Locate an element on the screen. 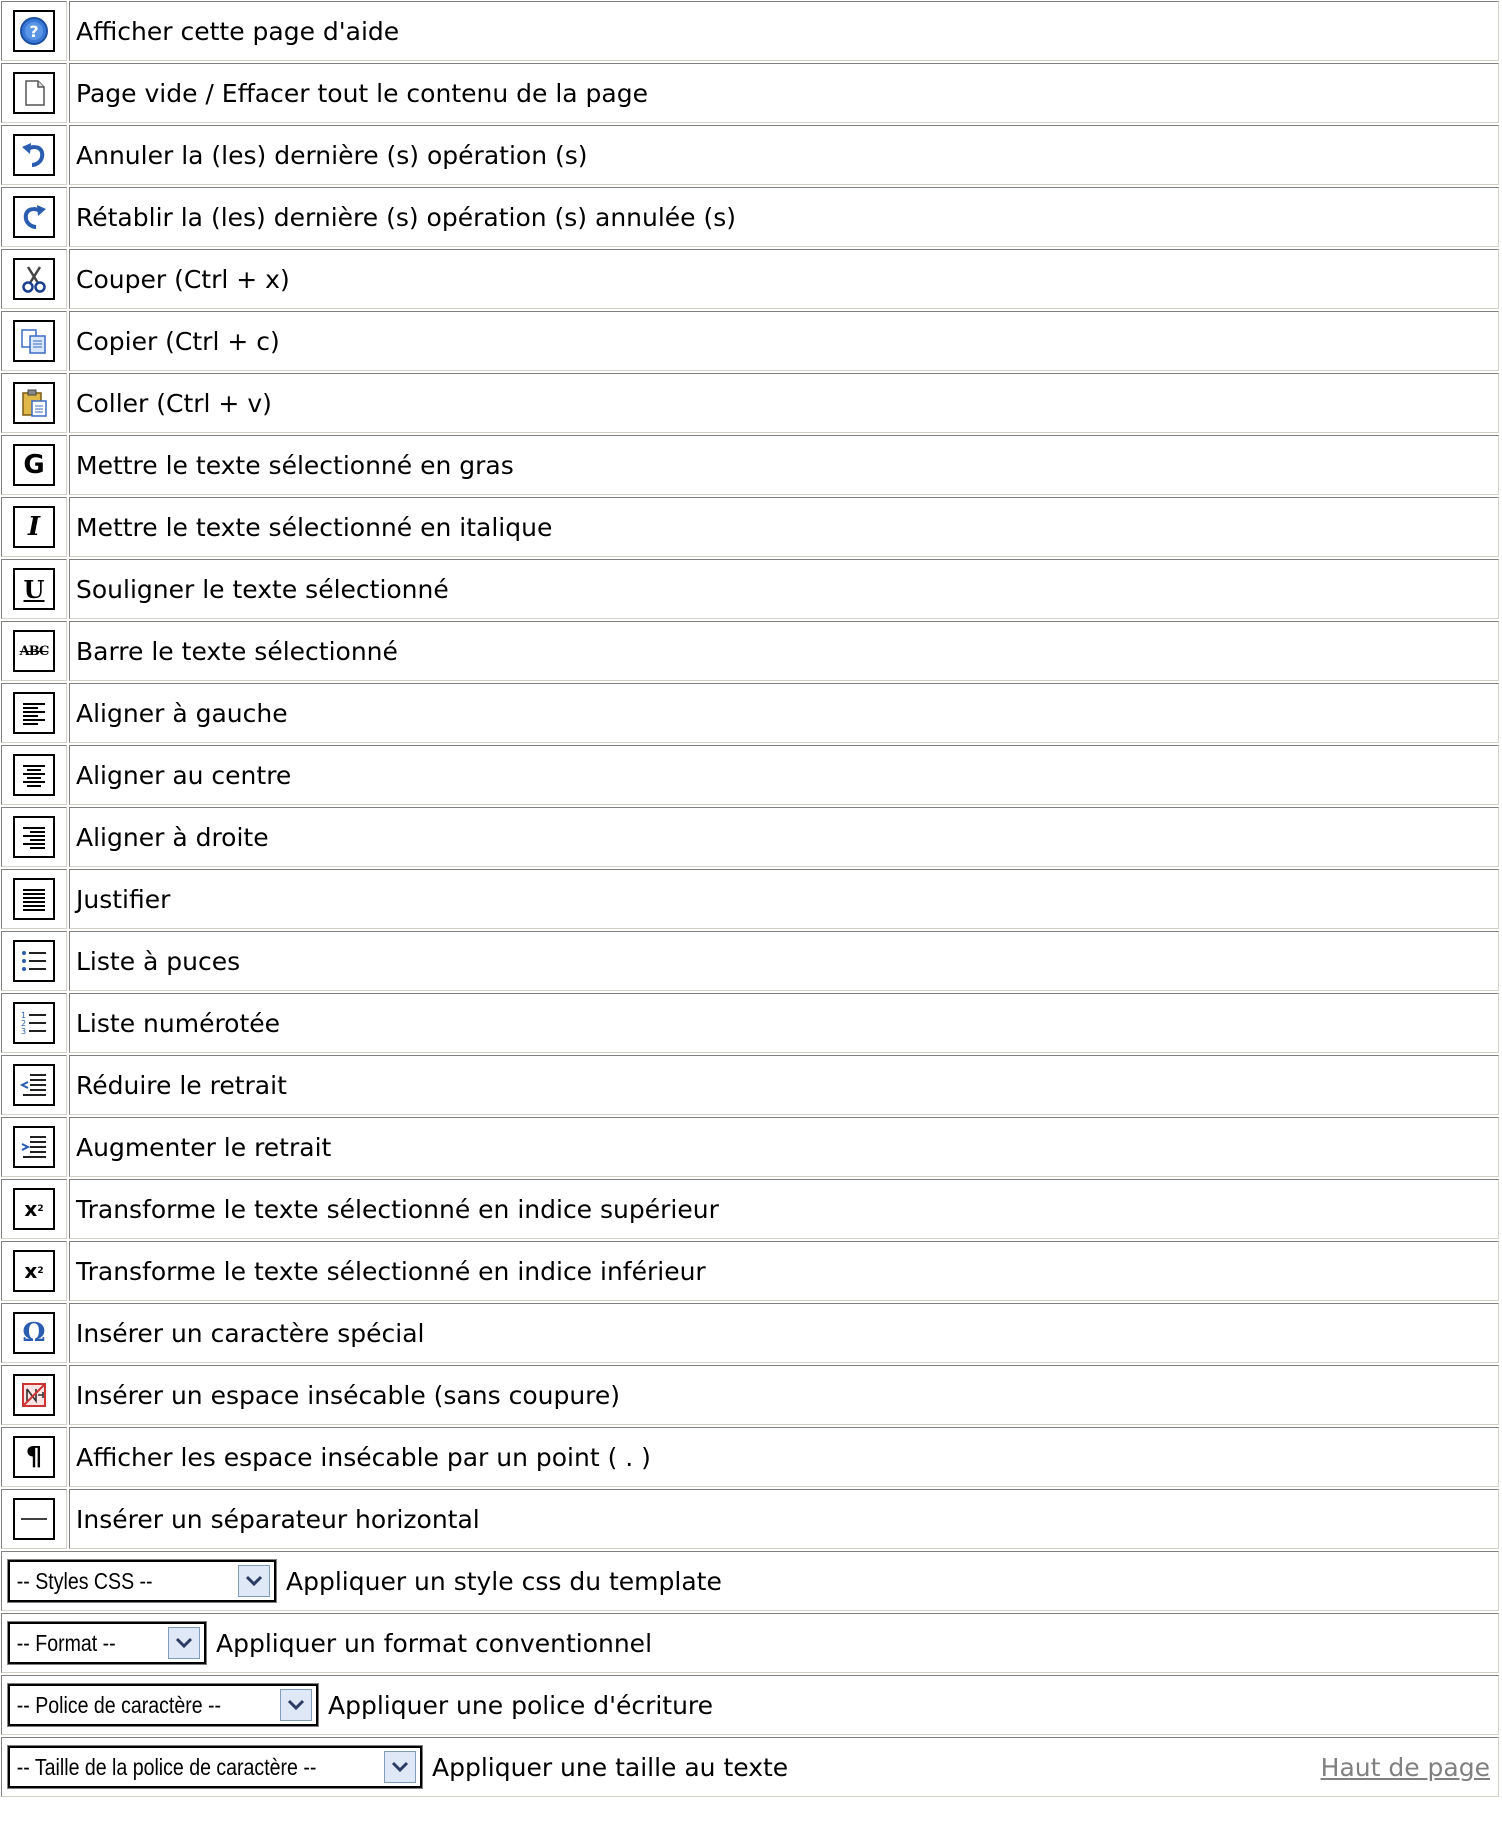  redo-icon is located at coordinates (34, 217).